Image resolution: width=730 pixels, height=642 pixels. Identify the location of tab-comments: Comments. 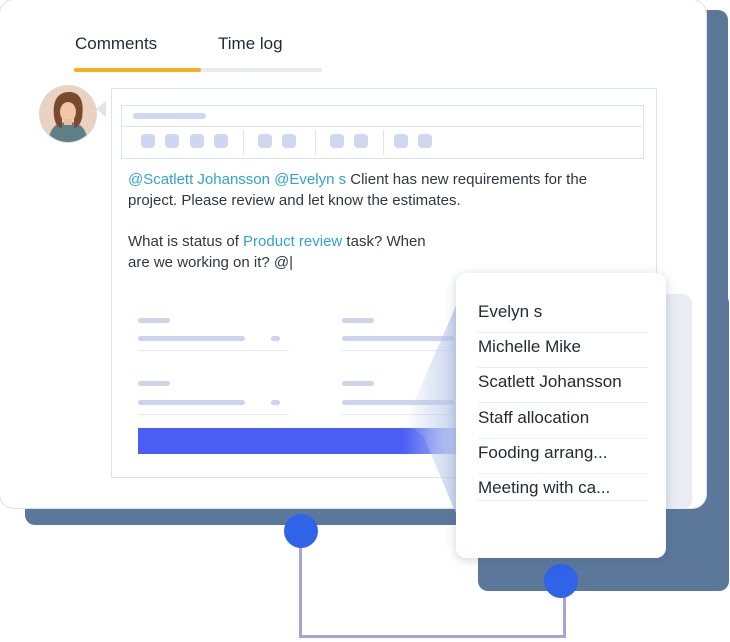
(116, 44).